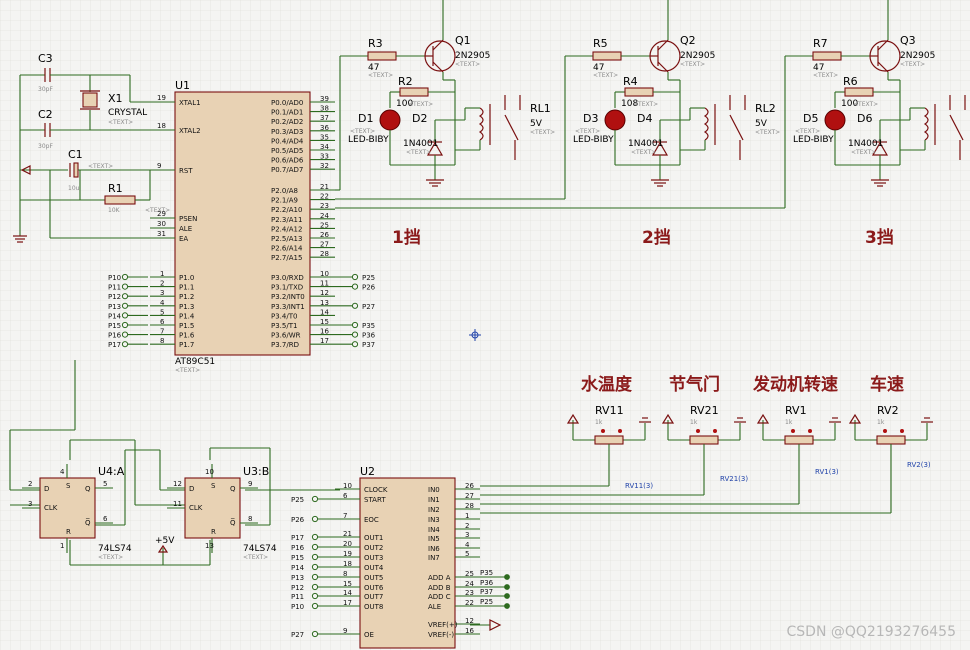 This screenshot has width=970, height=650. I want to click on u2-pin-name: ADD B, so click(439, 588).